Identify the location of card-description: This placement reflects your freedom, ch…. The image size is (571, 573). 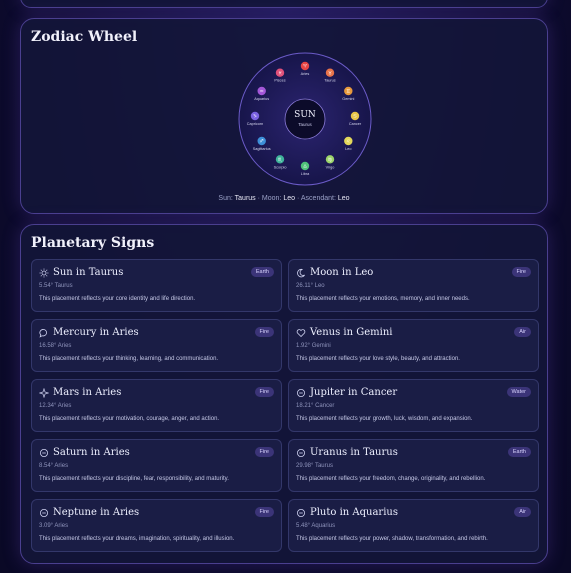
(391, 479).